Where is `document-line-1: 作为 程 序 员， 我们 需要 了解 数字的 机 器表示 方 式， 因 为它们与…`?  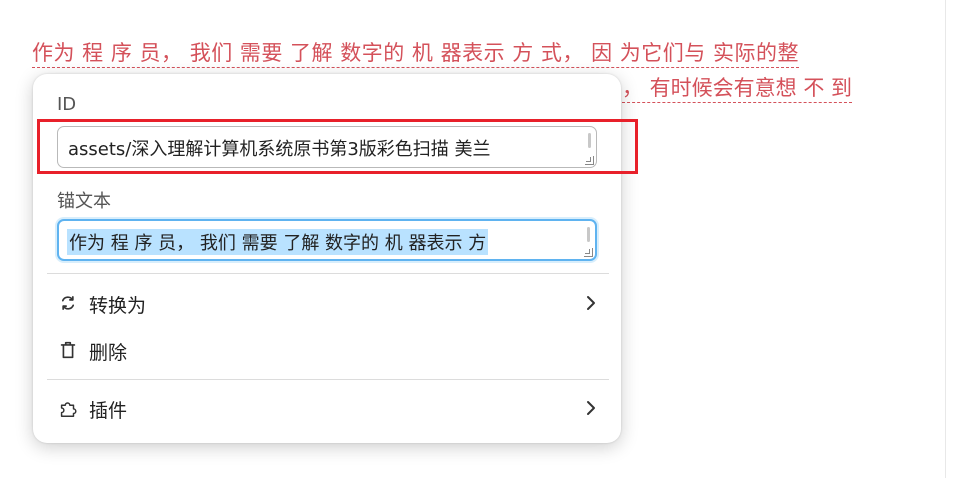
document-line-1: 作为 程 序 员， 我们 需要 了解 数字的 机 器表示 方 式， 因 为它们与… is located at coordinates (415, 54).